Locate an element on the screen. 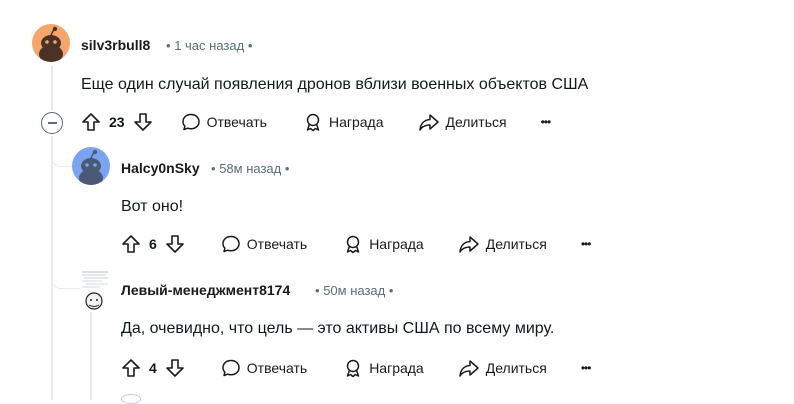 This screenshot has width=794, height=404. comment-time: • 50м назад • is located at coordinates (354, 290).